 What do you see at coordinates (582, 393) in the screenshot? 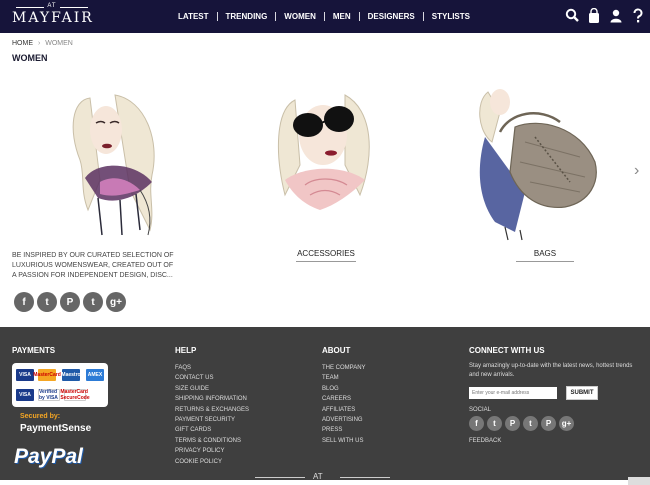
I see `newsletter-submit-button: SUBMIT` at bounding box center [582, 393].